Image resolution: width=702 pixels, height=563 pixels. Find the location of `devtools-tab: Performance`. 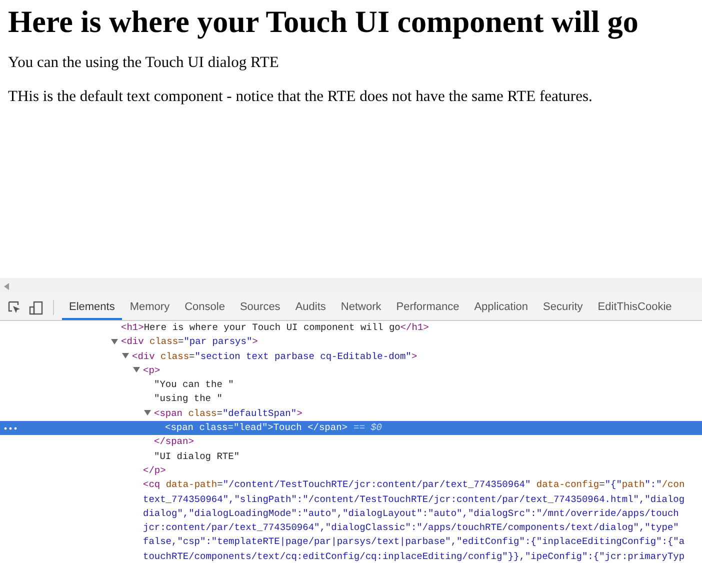

devtools-tab: Performance is located at coordinates (427, 307).